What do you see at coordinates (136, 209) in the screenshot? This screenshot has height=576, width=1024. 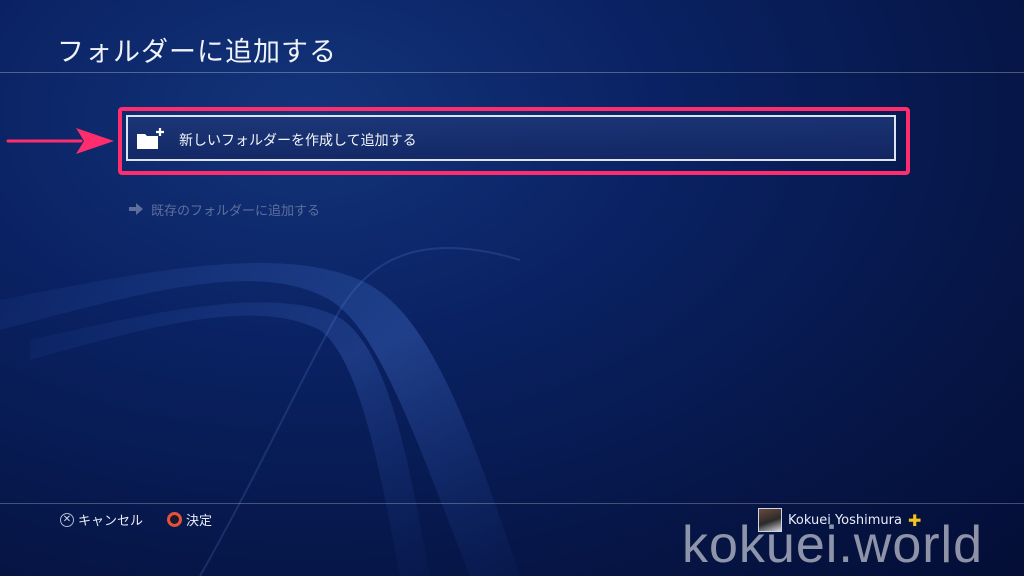 I see `arrow-right-icon` at bounding box center [136, 209].